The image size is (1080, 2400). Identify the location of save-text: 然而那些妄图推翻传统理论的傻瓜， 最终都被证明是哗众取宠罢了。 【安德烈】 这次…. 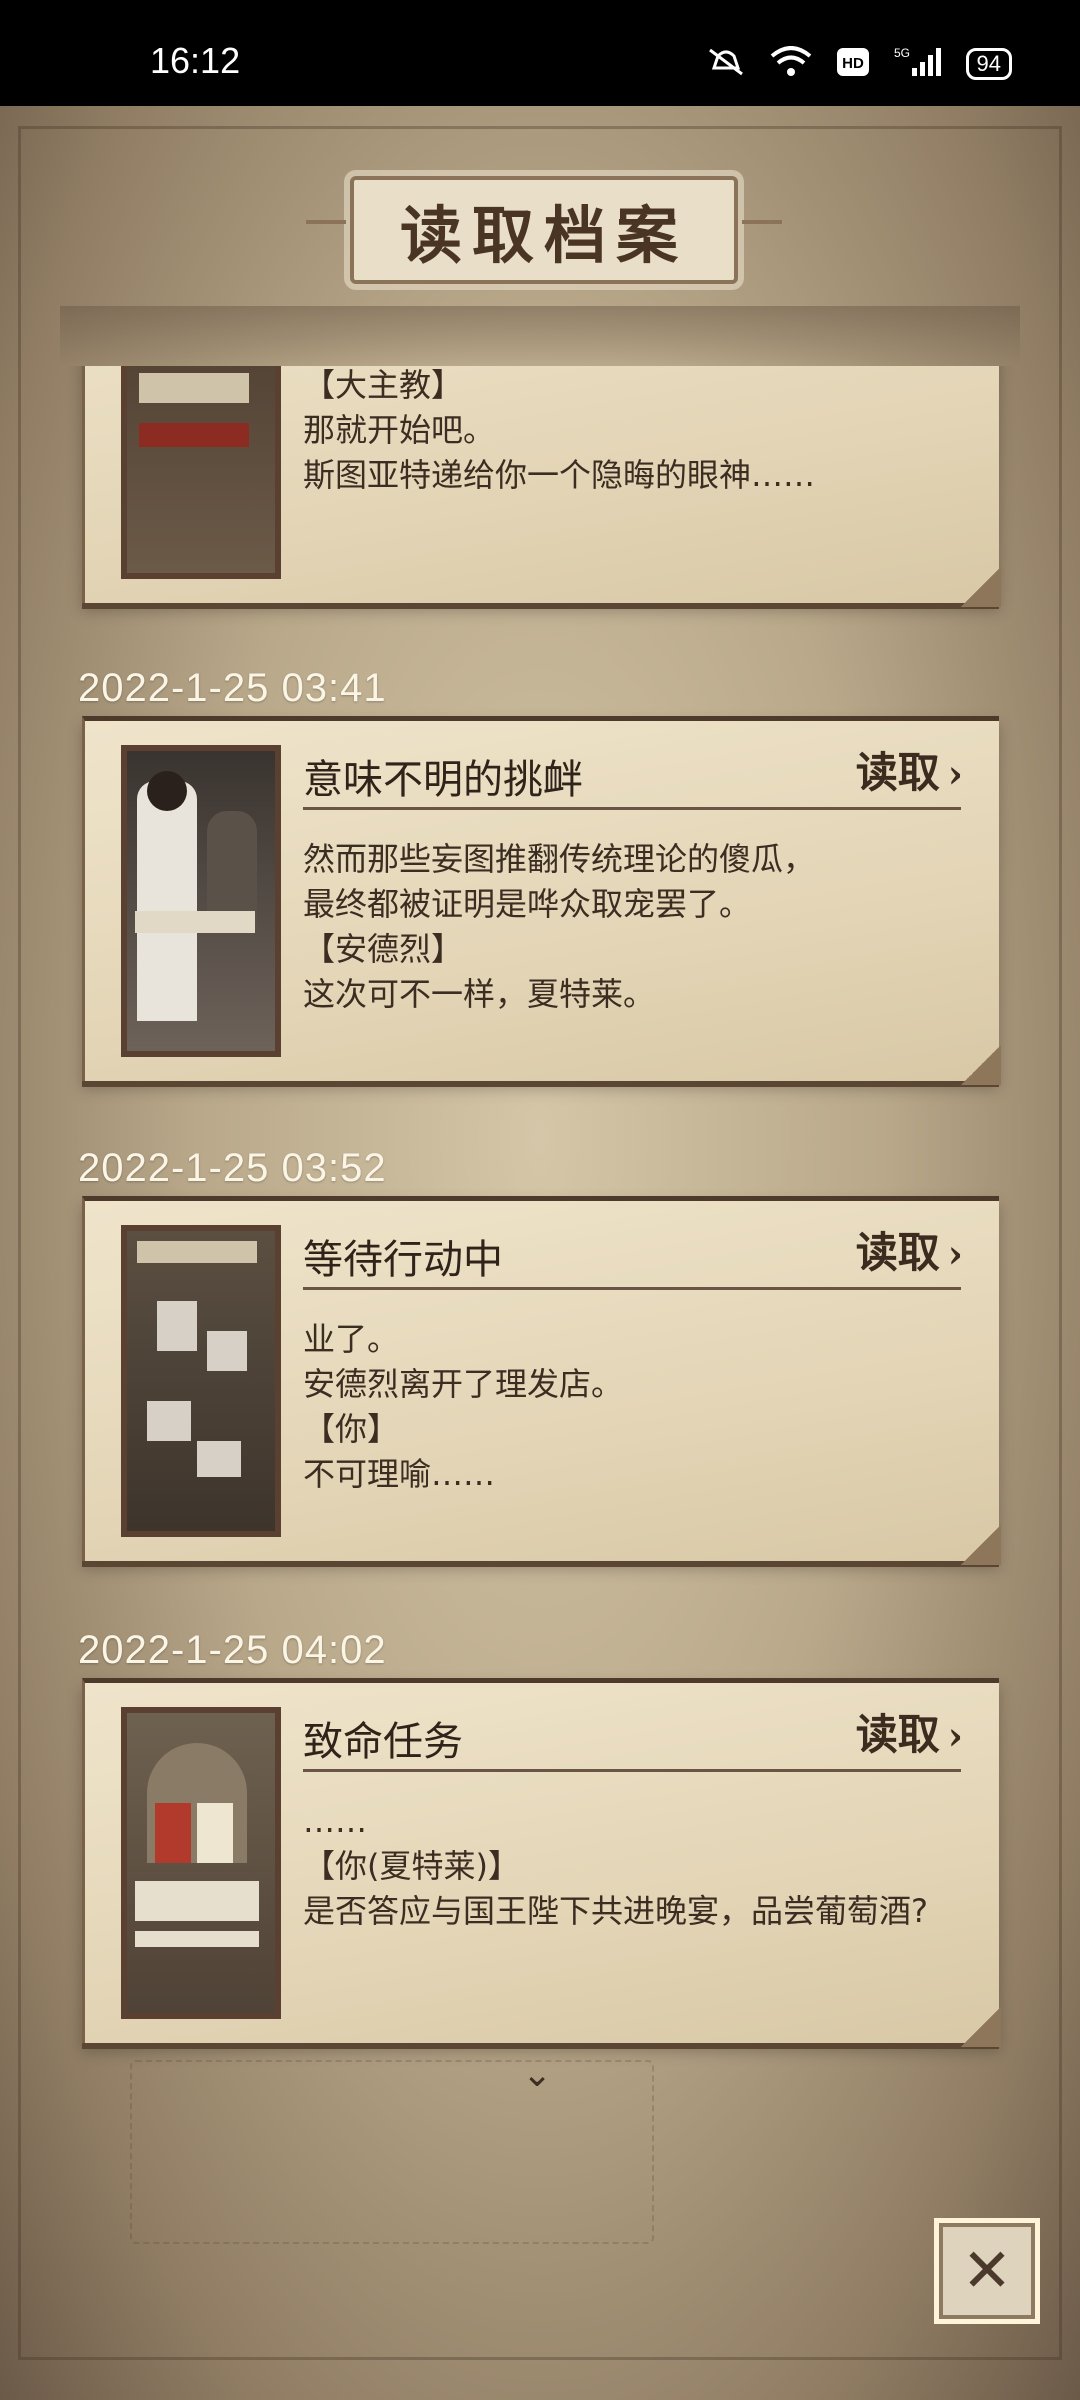
(559, 926).